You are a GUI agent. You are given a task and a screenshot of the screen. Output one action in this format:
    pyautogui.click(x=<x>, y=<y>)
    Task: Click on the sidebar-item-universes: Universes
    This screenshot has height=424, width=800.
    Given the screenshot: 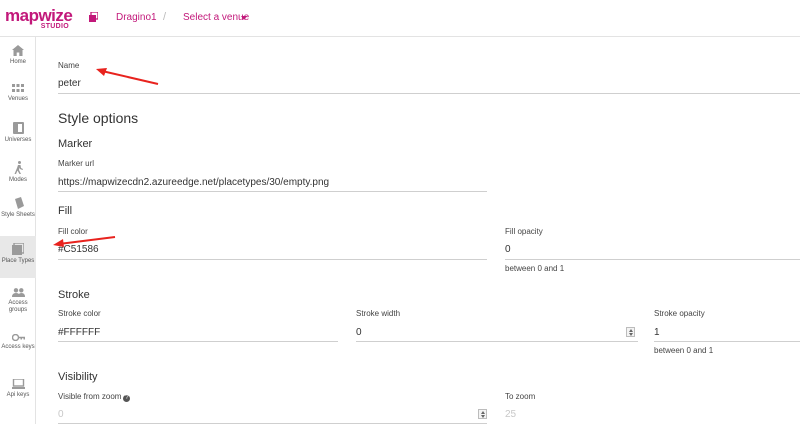 What is the action you would take?
    pyautogui.click(x=18, y=137)
    